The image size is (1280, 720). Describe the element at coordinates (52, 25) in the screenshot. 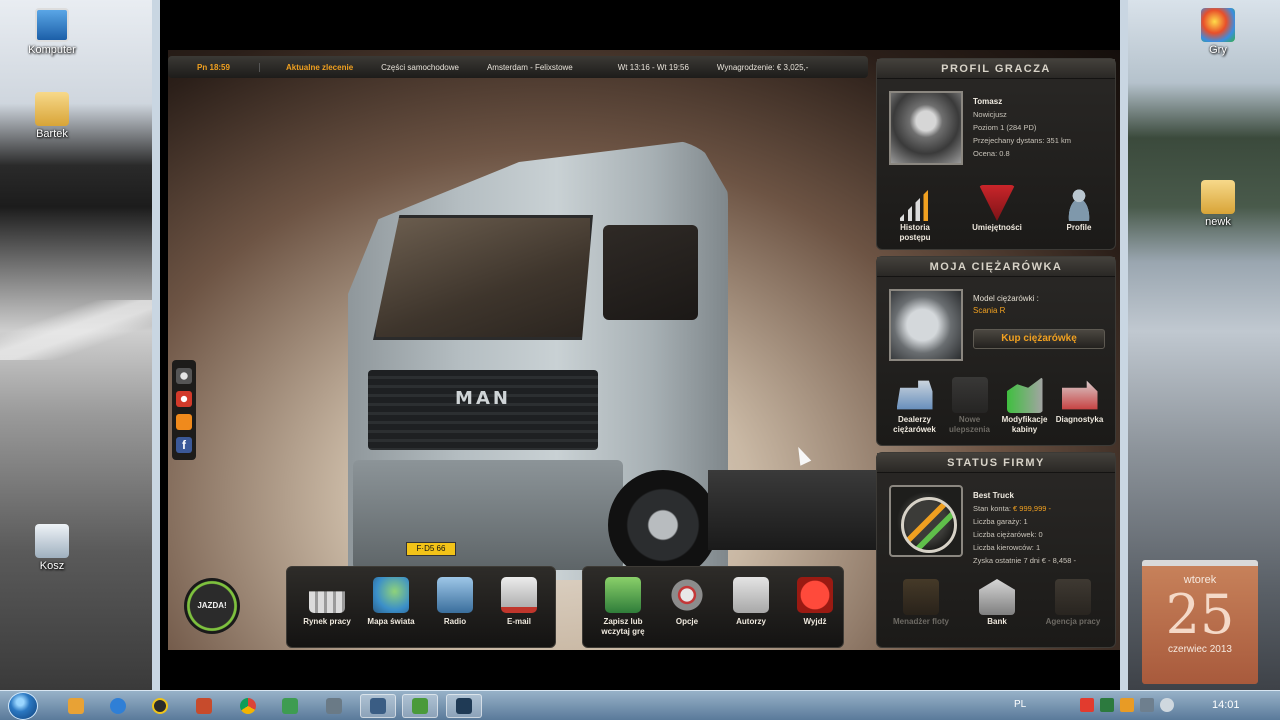

I see `computer-icon` at that location.